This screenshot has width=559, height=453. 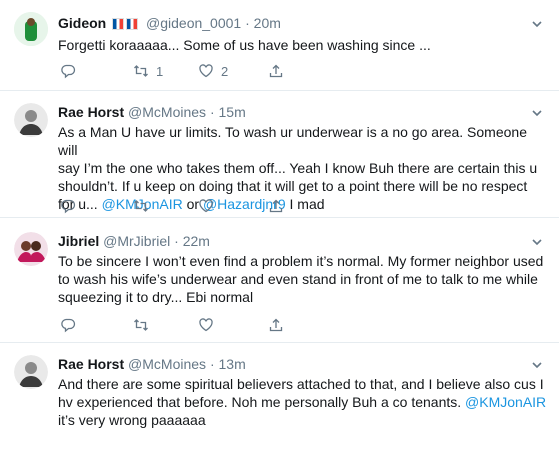 What do you see at coordinates (126, 25) in the screenshot?
I see `flag-emoji` at bounding box center [126, 25].